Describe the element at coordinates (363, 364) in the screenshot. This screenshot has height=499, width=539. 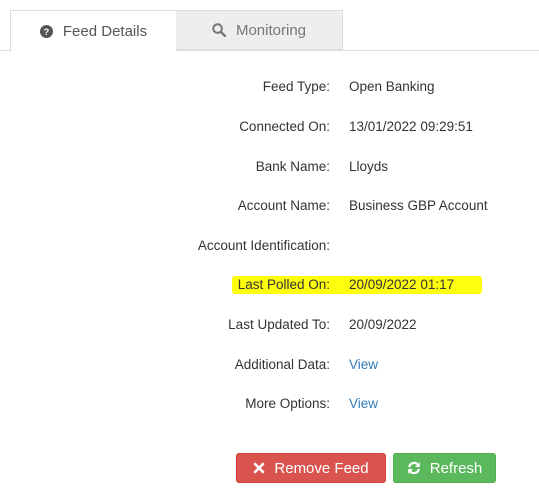
I see `additional-data-view-link: View` at that location.